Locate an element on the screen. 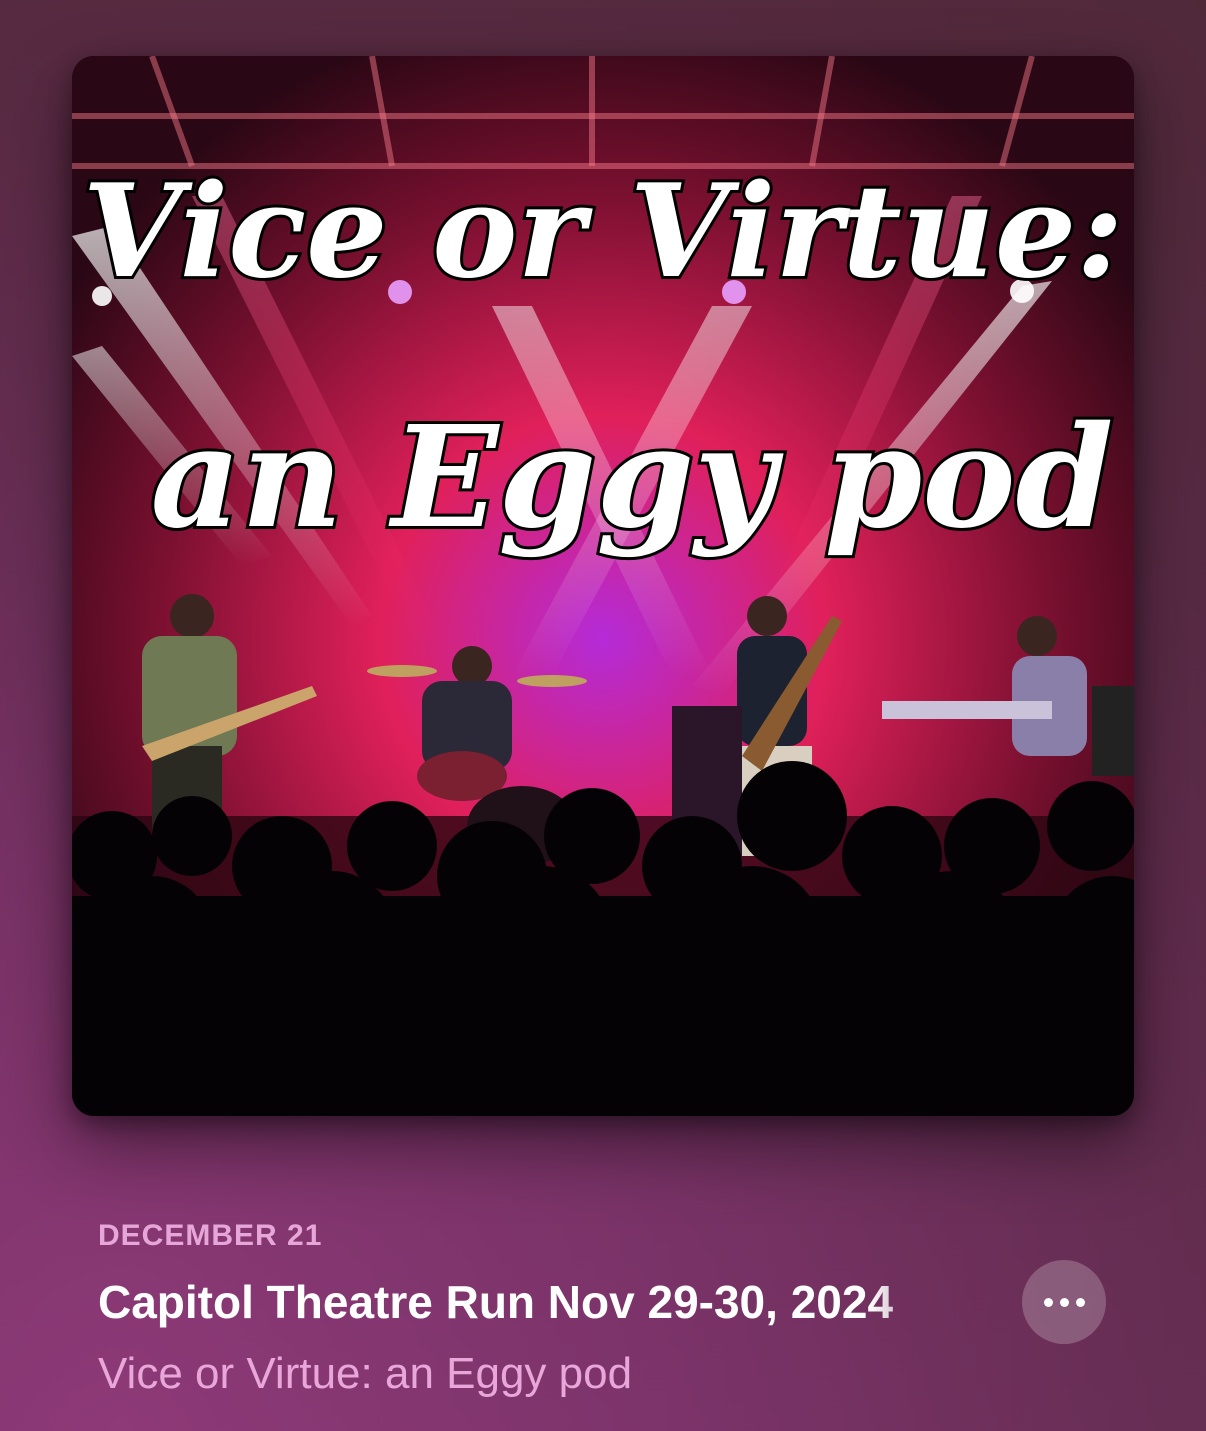 This screenshot has height=1431, width=1206. artwork-title-line-2: an Eggy pod is located at coordinates (632, 478).